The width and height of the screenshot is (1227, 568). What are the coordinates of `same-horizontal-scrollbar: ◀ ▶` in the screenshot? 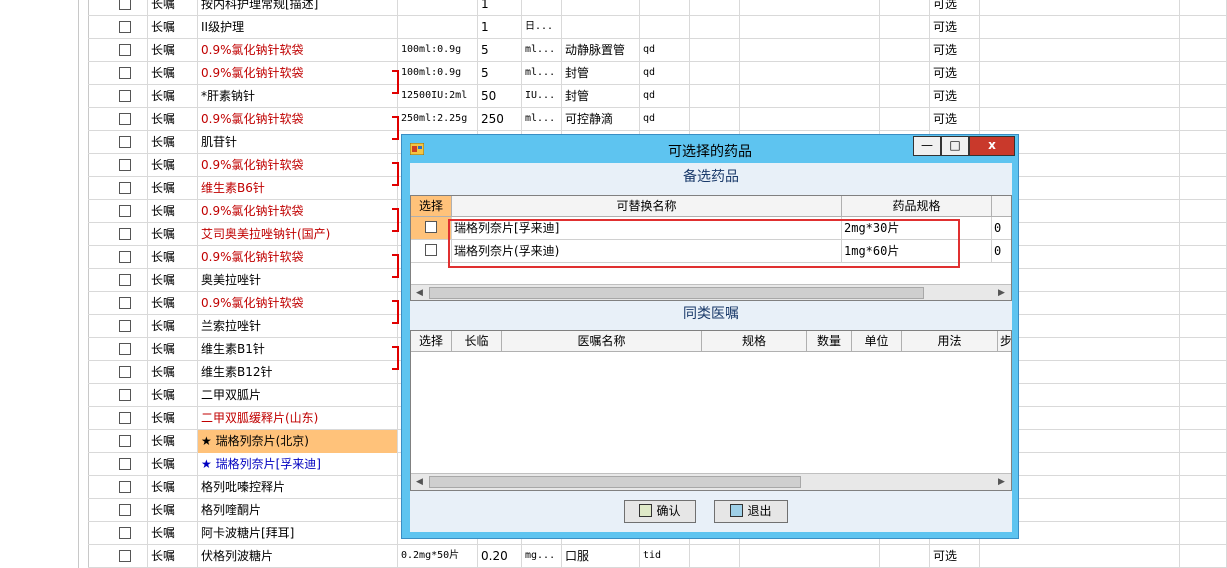 It's located at (711, 481).